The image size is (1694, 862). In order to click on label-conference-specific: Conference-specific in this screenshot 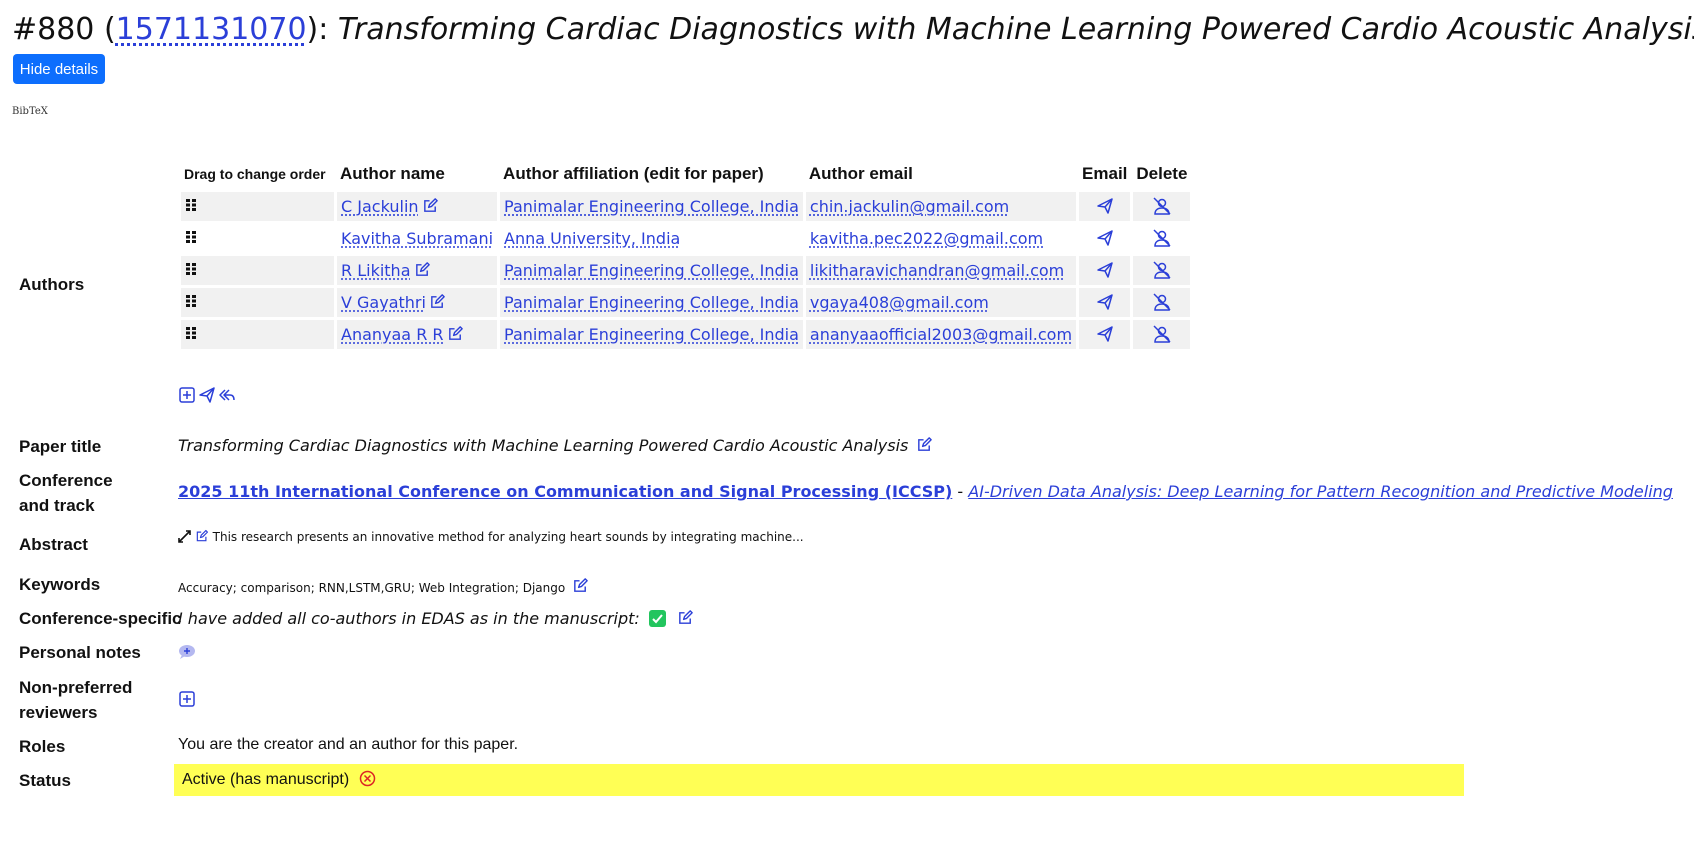, I will do `click(100, 618)`.